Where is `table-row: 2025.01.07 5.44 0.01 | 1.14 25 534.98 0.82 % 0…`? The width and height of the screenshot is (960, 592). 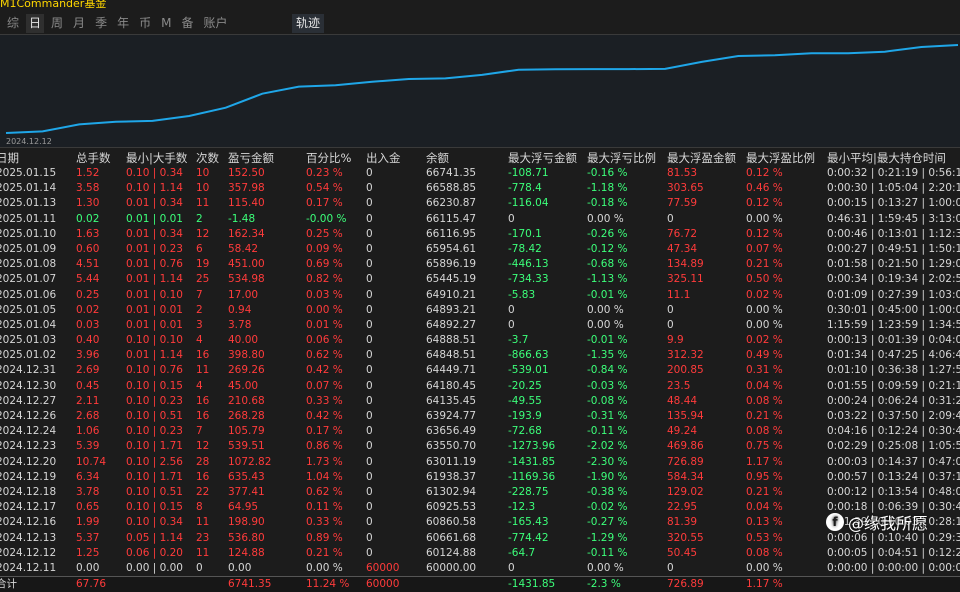
table-row: 2025.01.07 5.44 0.01 | 1.14 25 534.98 0.82 % 0… is located at coordinates (480, 279).